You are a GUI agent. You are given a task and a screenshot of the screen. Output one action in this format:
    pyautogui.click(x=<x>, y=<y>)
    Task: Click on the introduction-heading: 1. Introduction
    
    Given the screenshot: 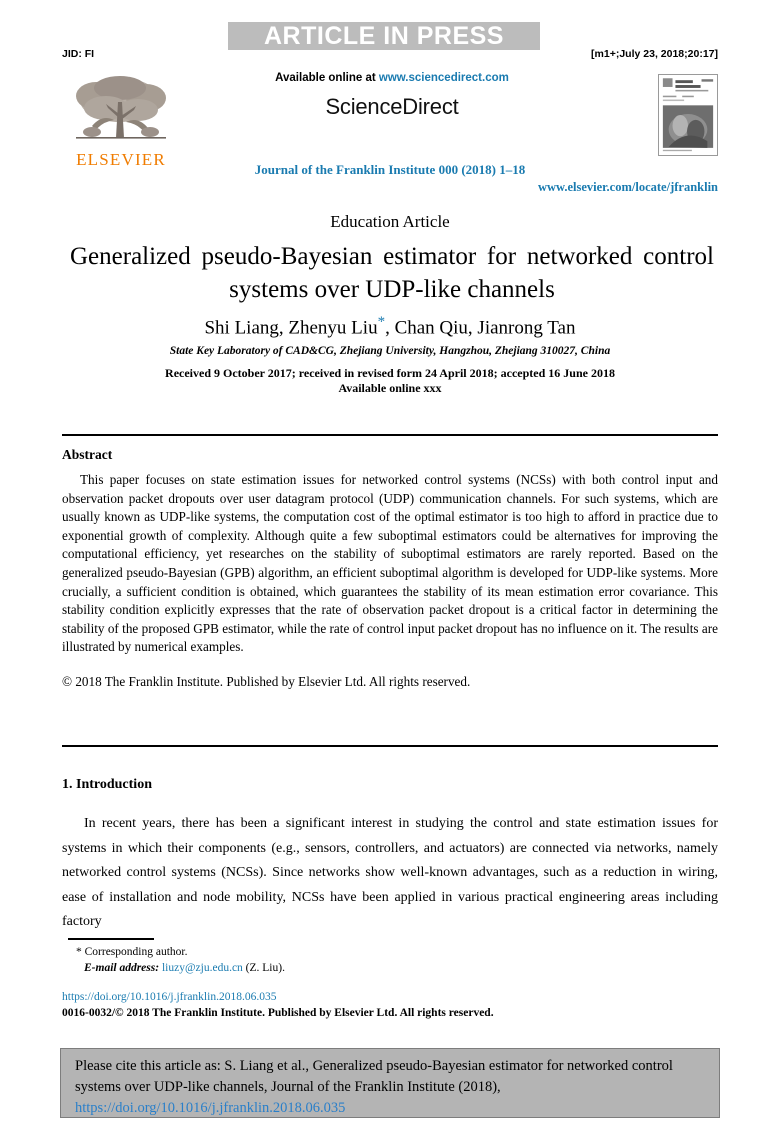 What is the action you would take?
    pyautogui.click(x=107, y=784)
    